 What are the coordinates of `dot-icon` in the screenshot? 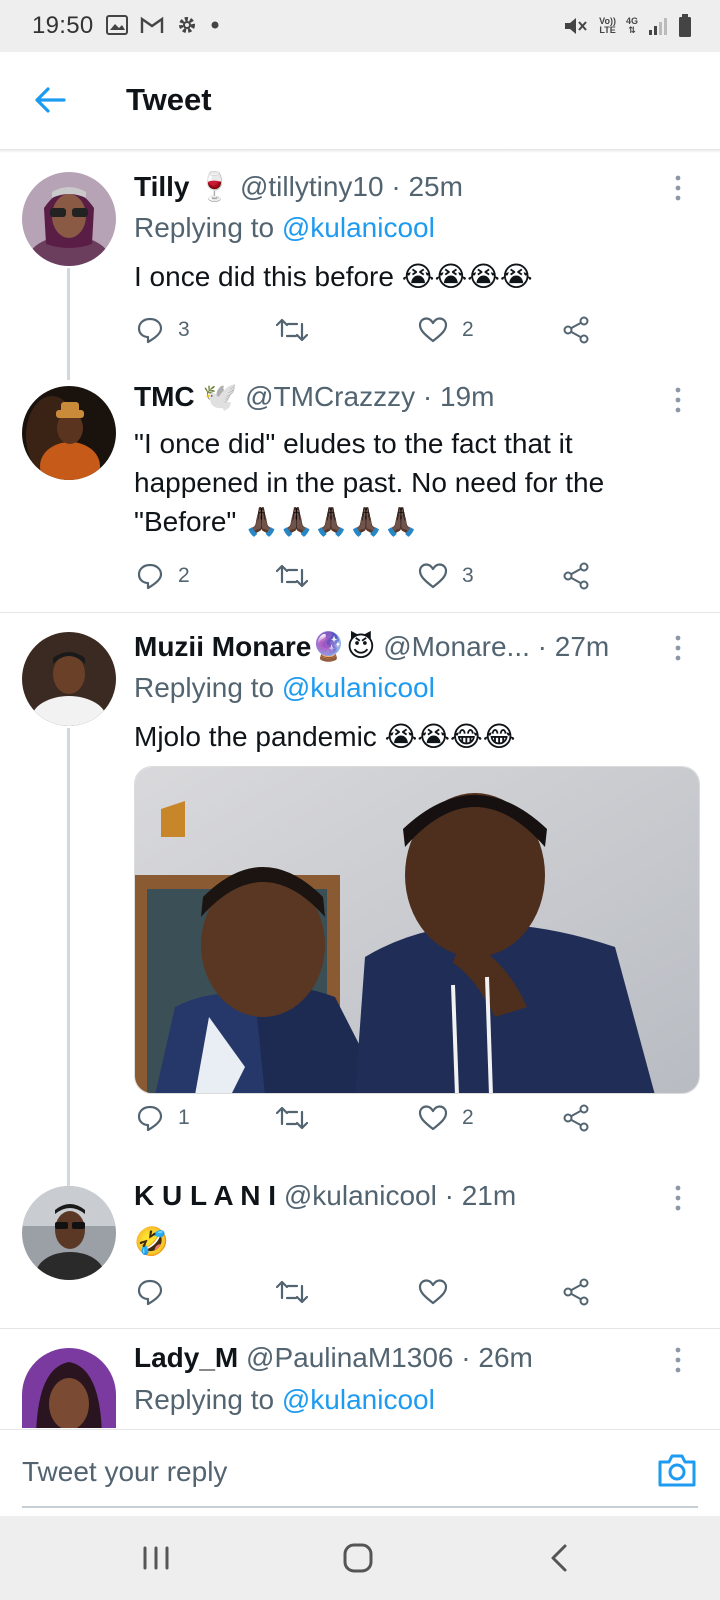 It's located at (215, 25).